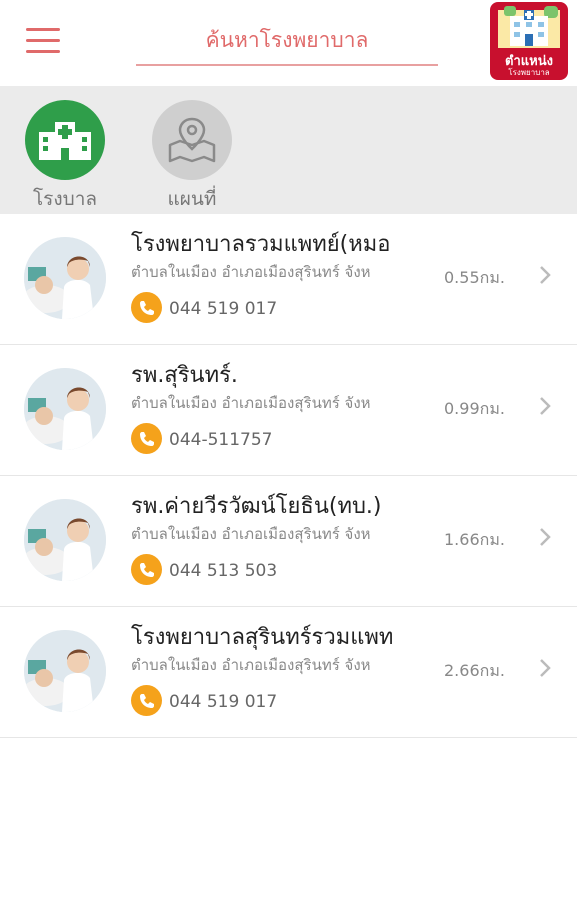 The height and width of the screenshot is (900, 577). Describe the element at coordinates (192, 199) in the screenshot. I see `tab-map-label: แผนที่` at that location.